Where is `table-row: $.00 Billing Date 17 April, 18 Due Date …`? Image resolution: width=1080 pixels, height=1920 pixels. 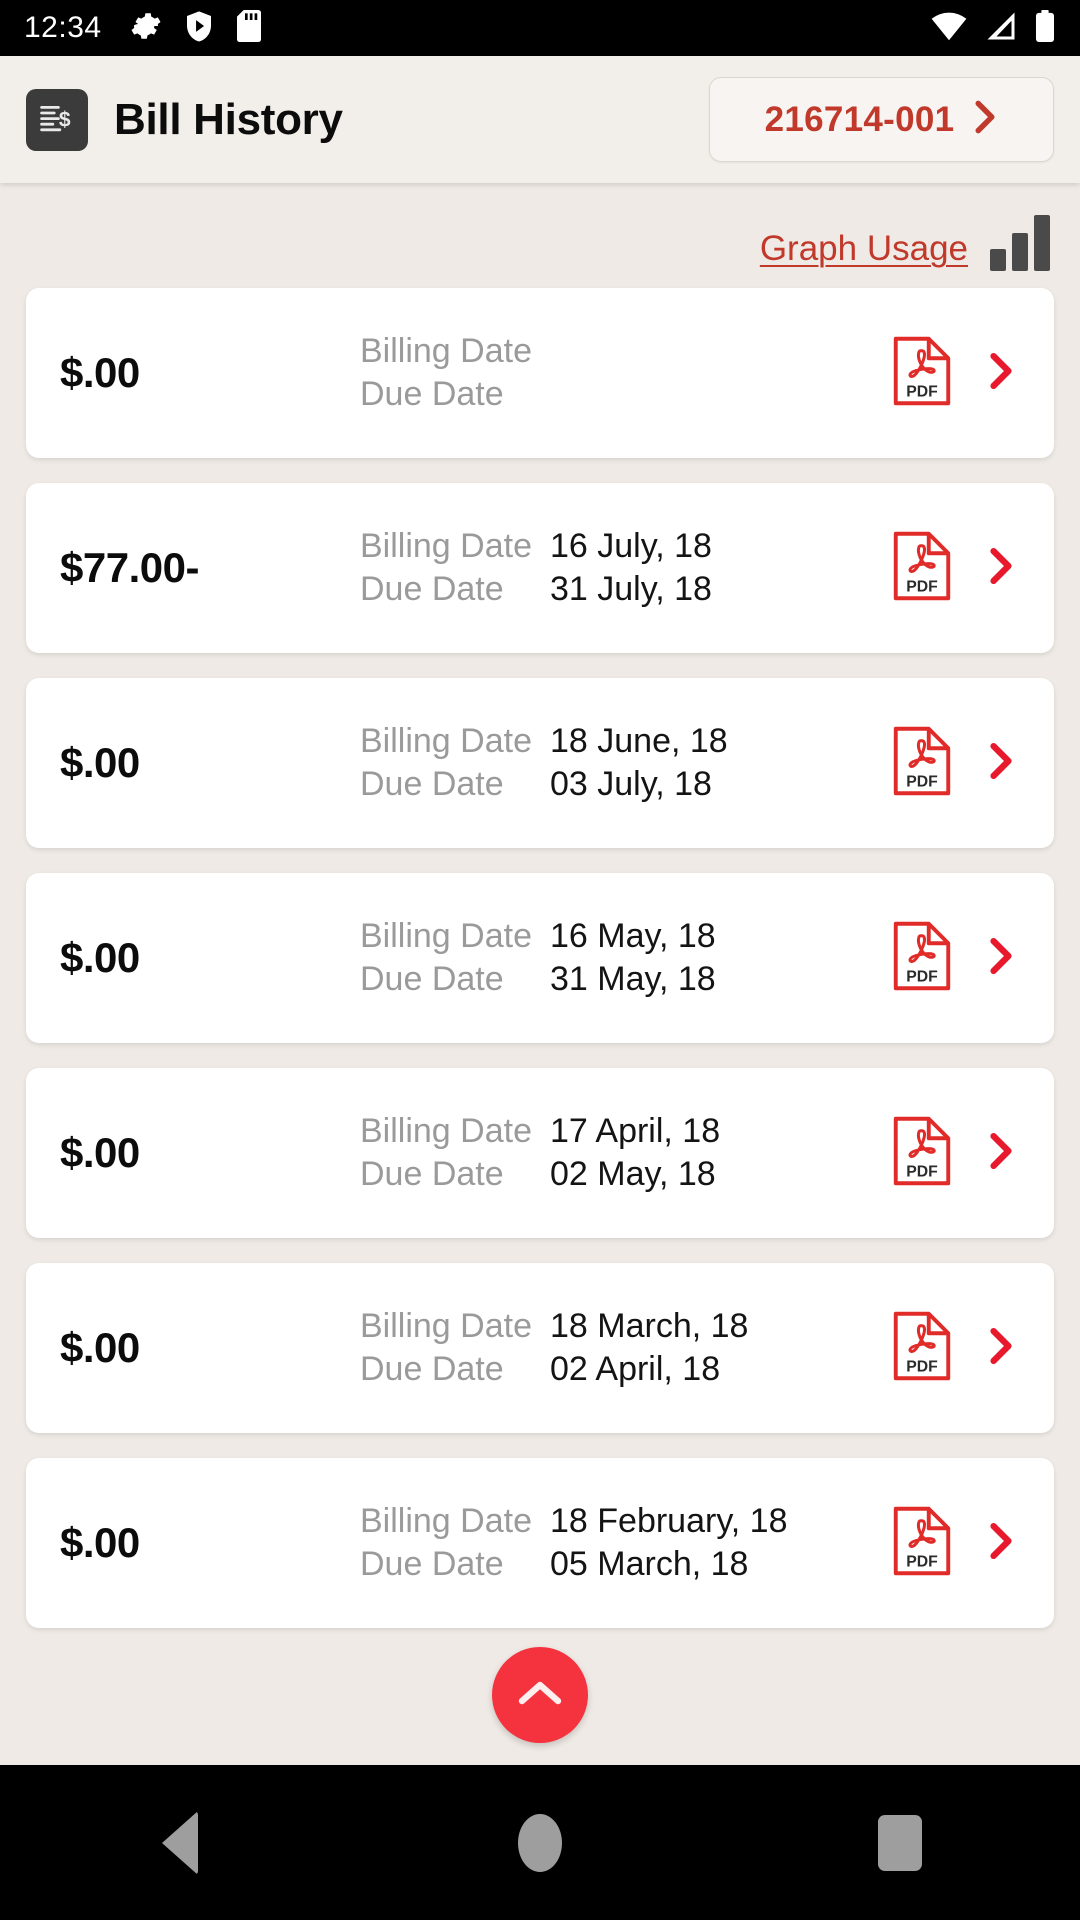 table-row: $.00 Billing Date 17 April, 18 Due Date … is located at coordinates (540, 1153).